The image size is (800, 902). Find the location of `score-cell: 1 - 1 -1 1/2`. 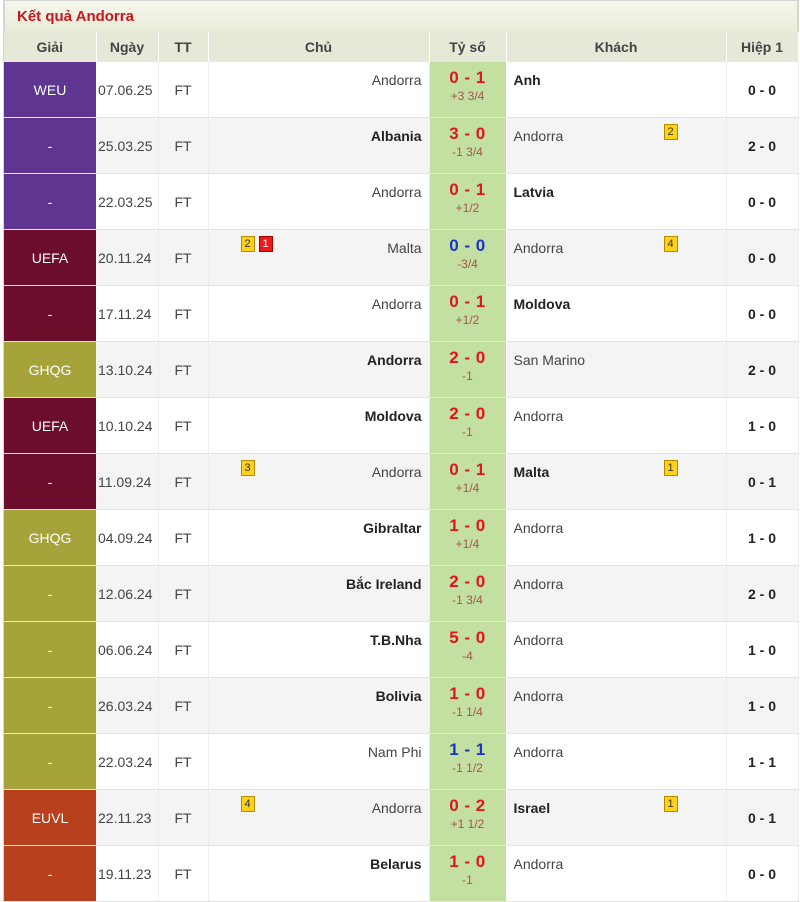

score-cell: 1 - 1 -1 1/2 is located at coordinates (468, 761).